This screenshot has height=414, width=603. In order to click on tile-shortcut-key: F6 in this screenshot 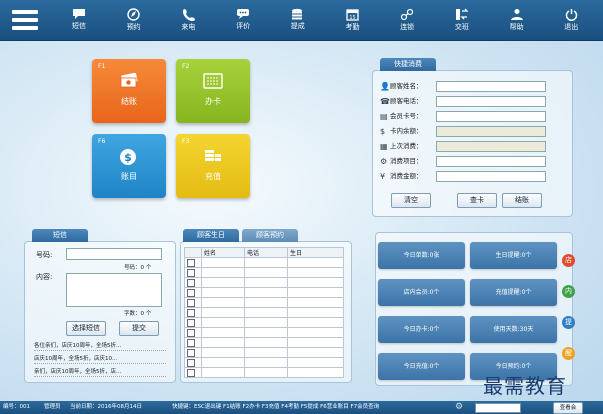, I will do `click(102, 141)`.